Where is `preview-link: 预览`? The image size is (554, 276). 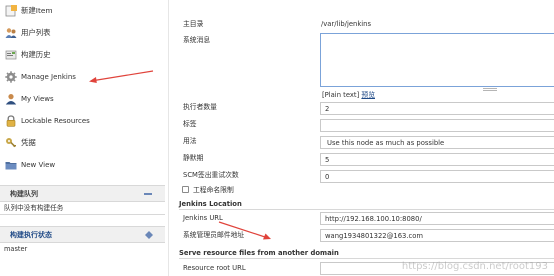
preview-link: 预览 is located at coordinates (368, 95).